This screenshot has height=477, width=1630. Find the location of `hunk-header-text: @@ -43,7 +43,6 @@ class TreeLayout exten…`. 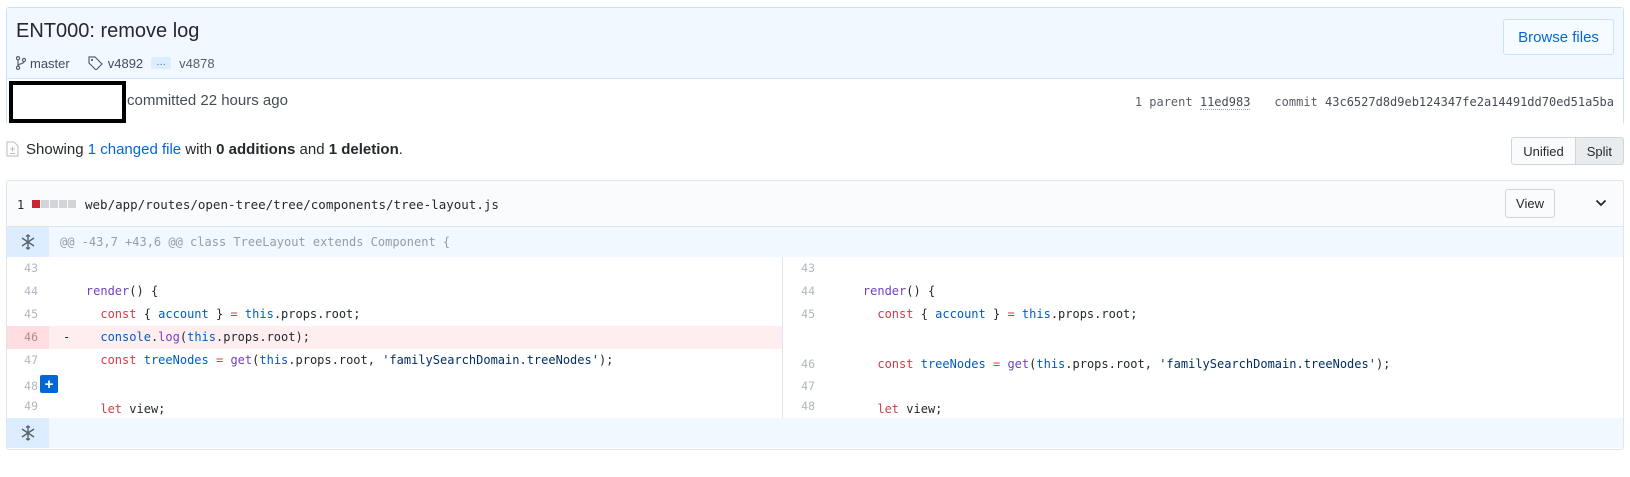

hunk-header-text: @@ -43,7 +43,6 @@ class TreeLayout exten… is located at coordinates (255, 242).